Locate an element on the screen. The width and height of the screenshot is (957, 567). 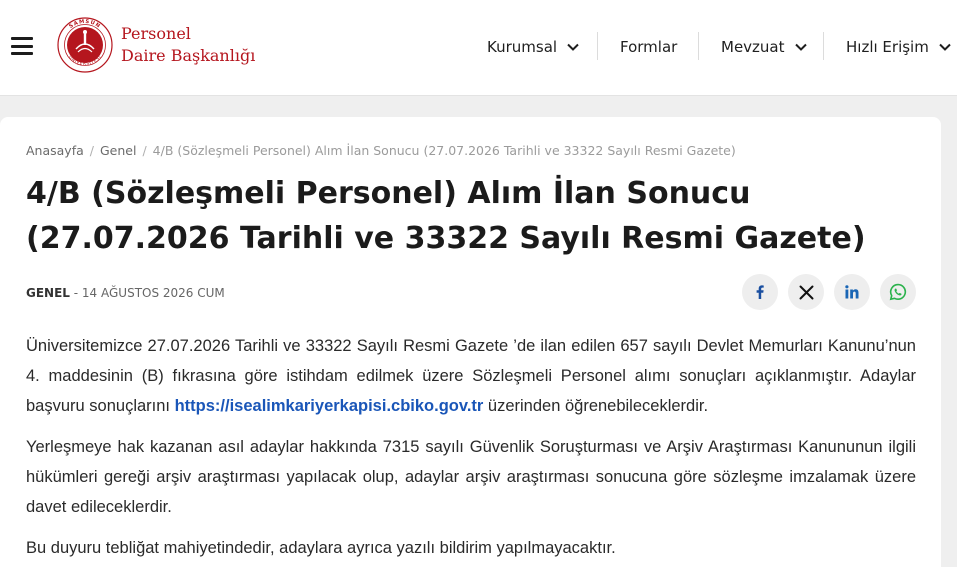
article-meta: GENEL - 14 AĞUSTOS 2026 CUM is located at coordinates (125, 293).